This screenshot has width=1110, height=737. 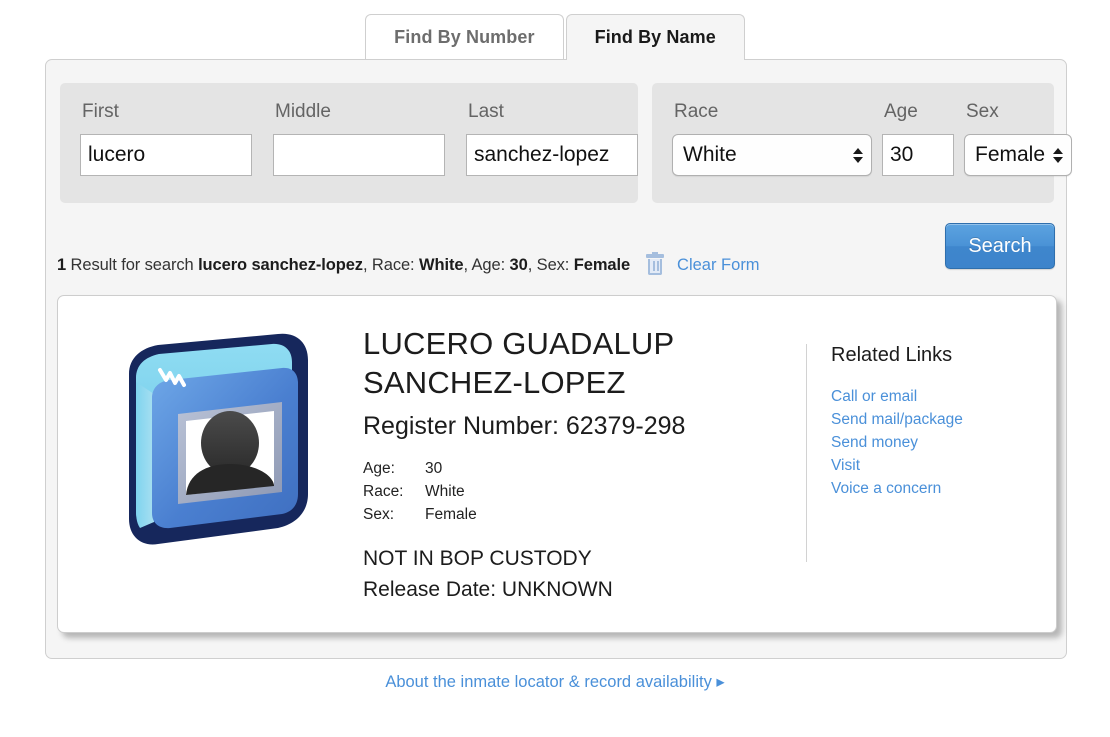 What do you see at coordinates (359, 155) in the screenshot?
I see `middle-name-input` at bounding box center [359, 155].